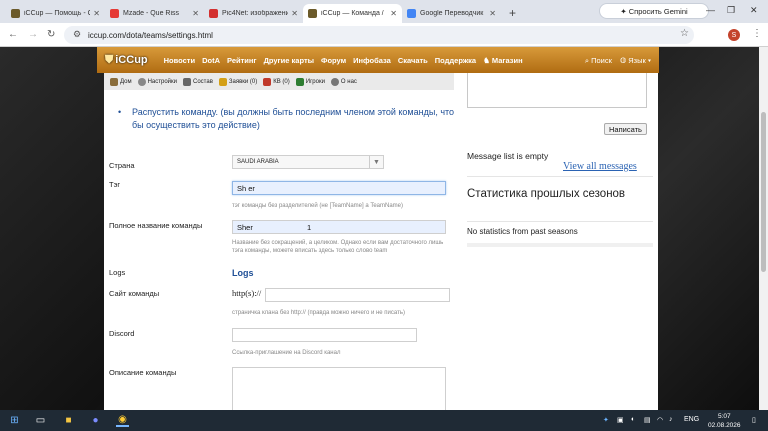 The image size is (768, 431). Describe the element at coordinates (143, 372) in the screenshot. I see `description-label: Описание команды` at that location.